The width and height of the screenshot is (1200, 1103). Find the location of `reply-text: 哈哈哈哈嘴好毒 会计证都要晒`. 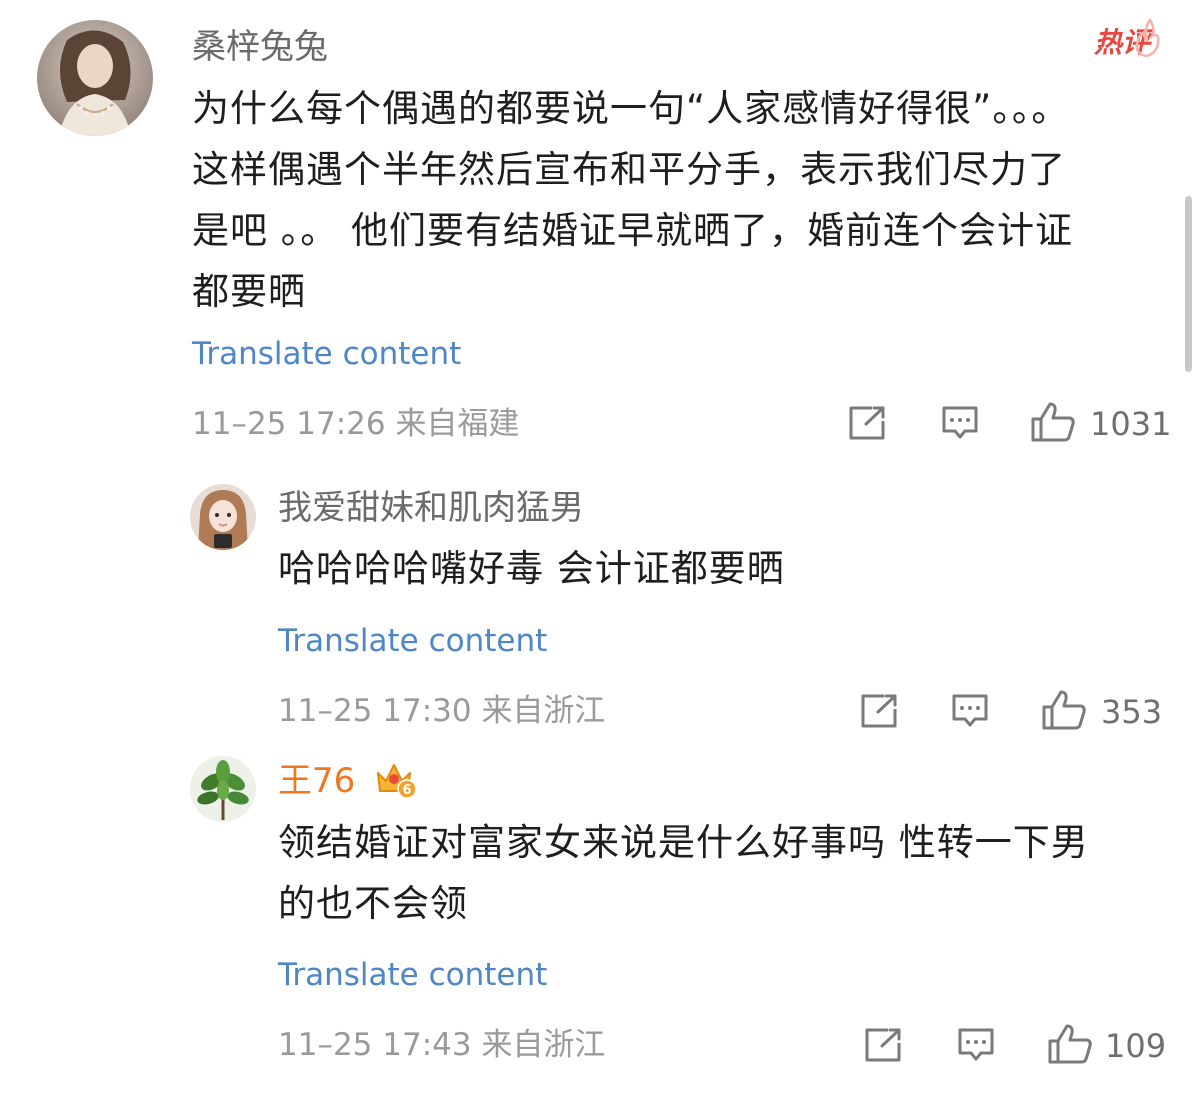

reply-text: 哈哈哈哈嘴好毒 会计证都要晒 is located at coordinates (531, 568).